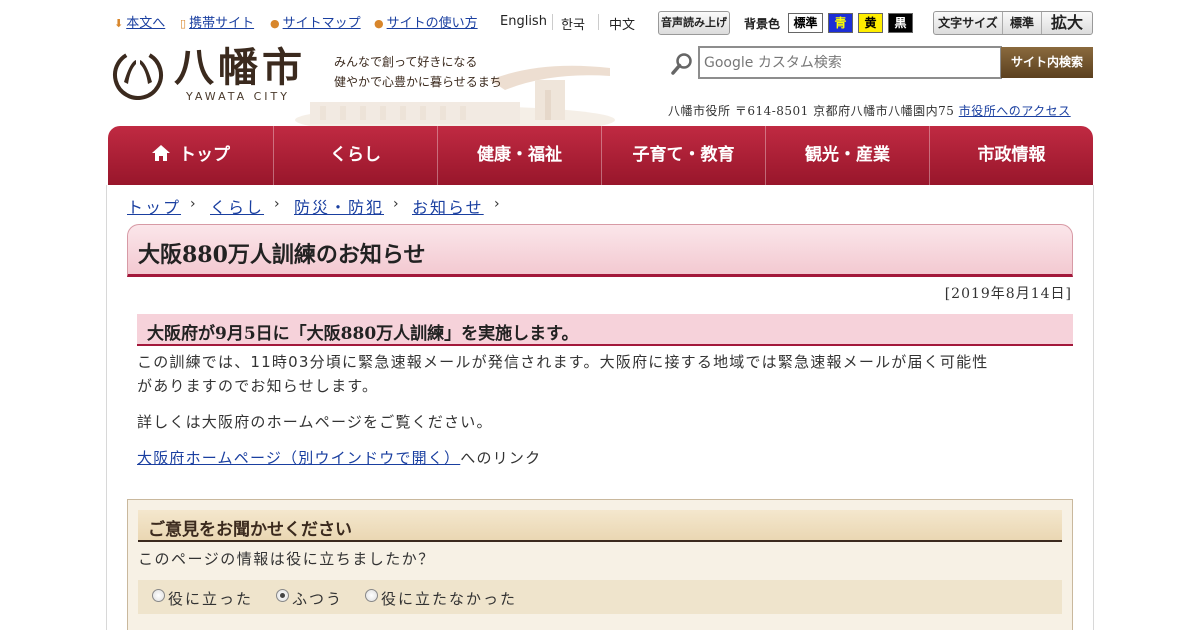  What do you see at coordinates (605, 330) in the screenshot?
I see `section-heading-box: 大阪府が9月5日に「大阪880万人訓練」を実施します。` at bounding box center [605, 330].